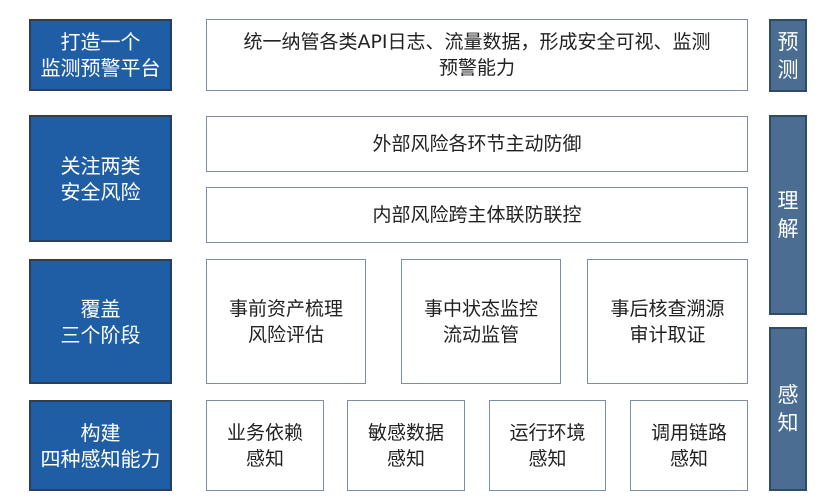 The width and height of the screenshot is (831, 500). What do you see at coordinates (788, 409) in the screenshot?
I see `side-label-perceive: 感 知` at bounding box center [788, 409].